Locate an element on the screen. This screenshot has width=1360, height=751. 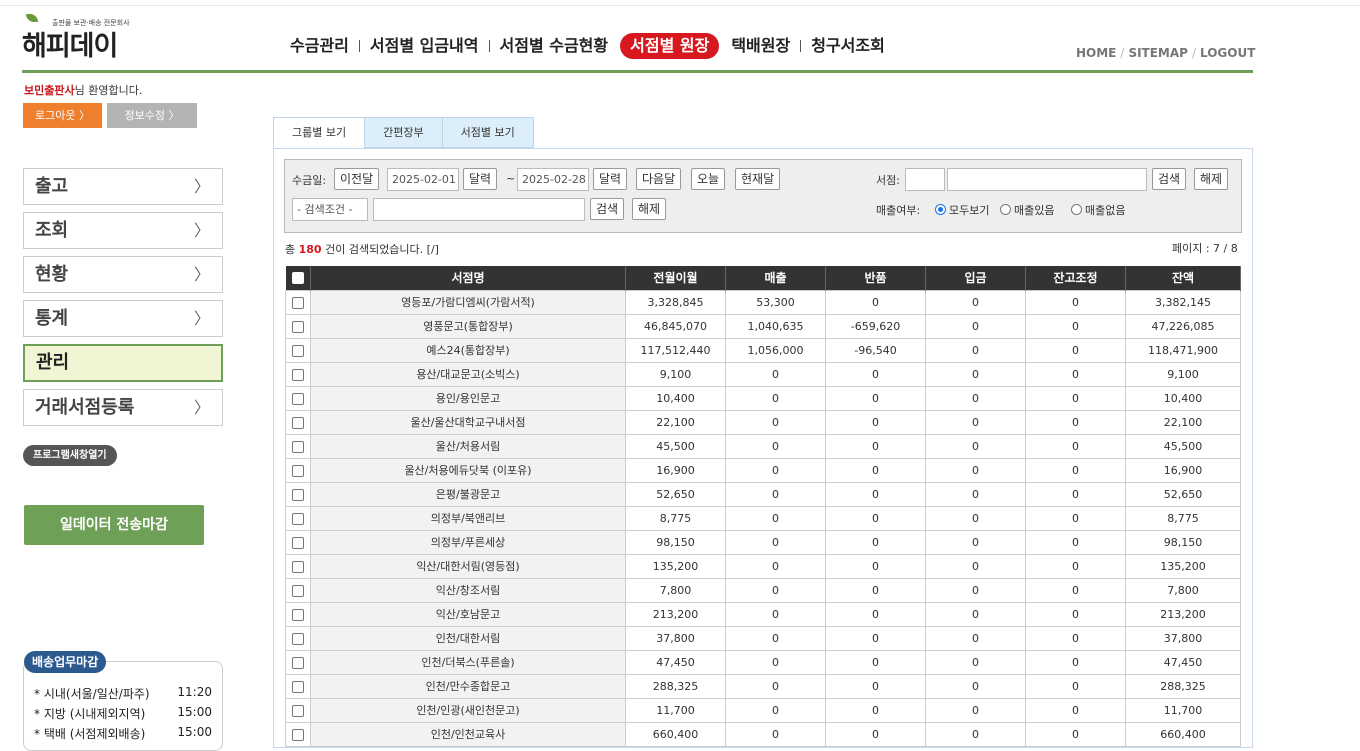
prev-month-button: 이전달 is located at coordinates (357, 179).